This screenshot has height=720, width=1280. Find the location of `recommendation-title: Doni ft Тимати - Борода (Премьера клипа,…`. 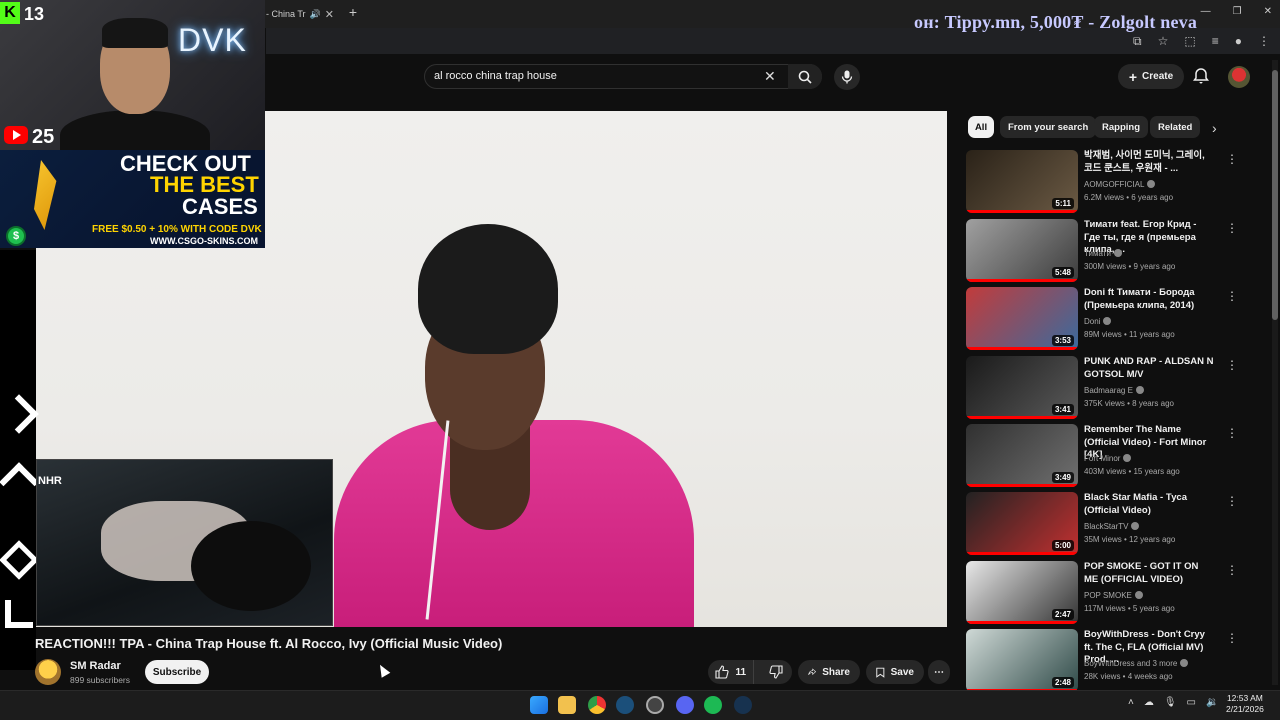

recommendation-title: Doni ft Тимати - Борода (Премьера клипа,… is located at coordinates (1149, 299).